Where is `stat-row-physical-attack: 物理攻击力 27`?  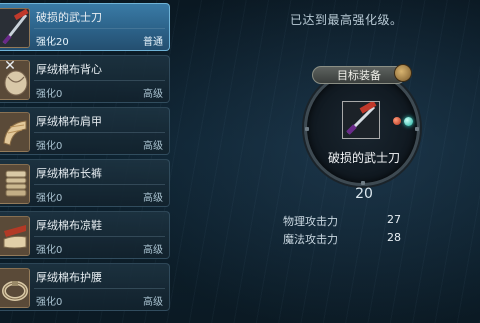
stat-row-physical-attack: 物理攻击力 27 is located at coordinates (348, 220).